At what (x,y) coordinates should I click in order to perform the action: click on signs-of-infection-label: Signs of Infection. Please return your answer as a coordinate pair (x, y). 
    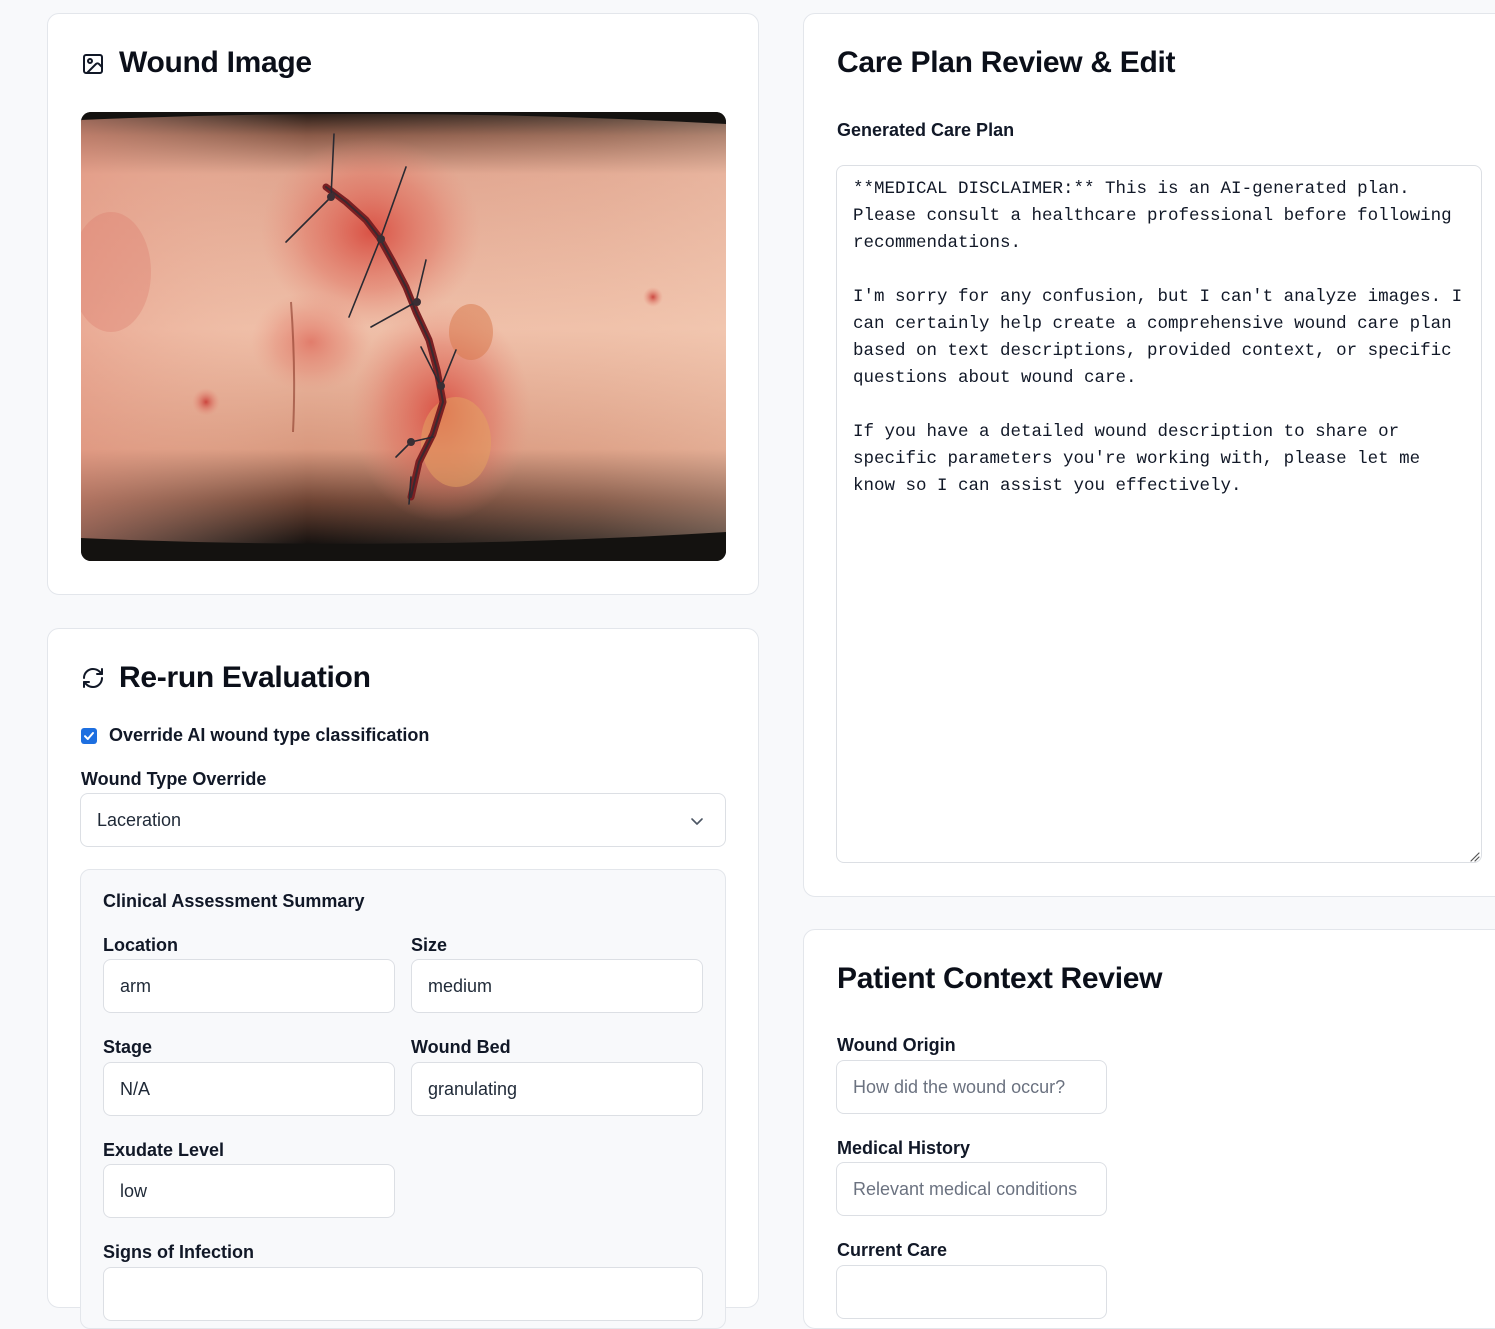
    Looking at the image, I should click on (178, 1252).